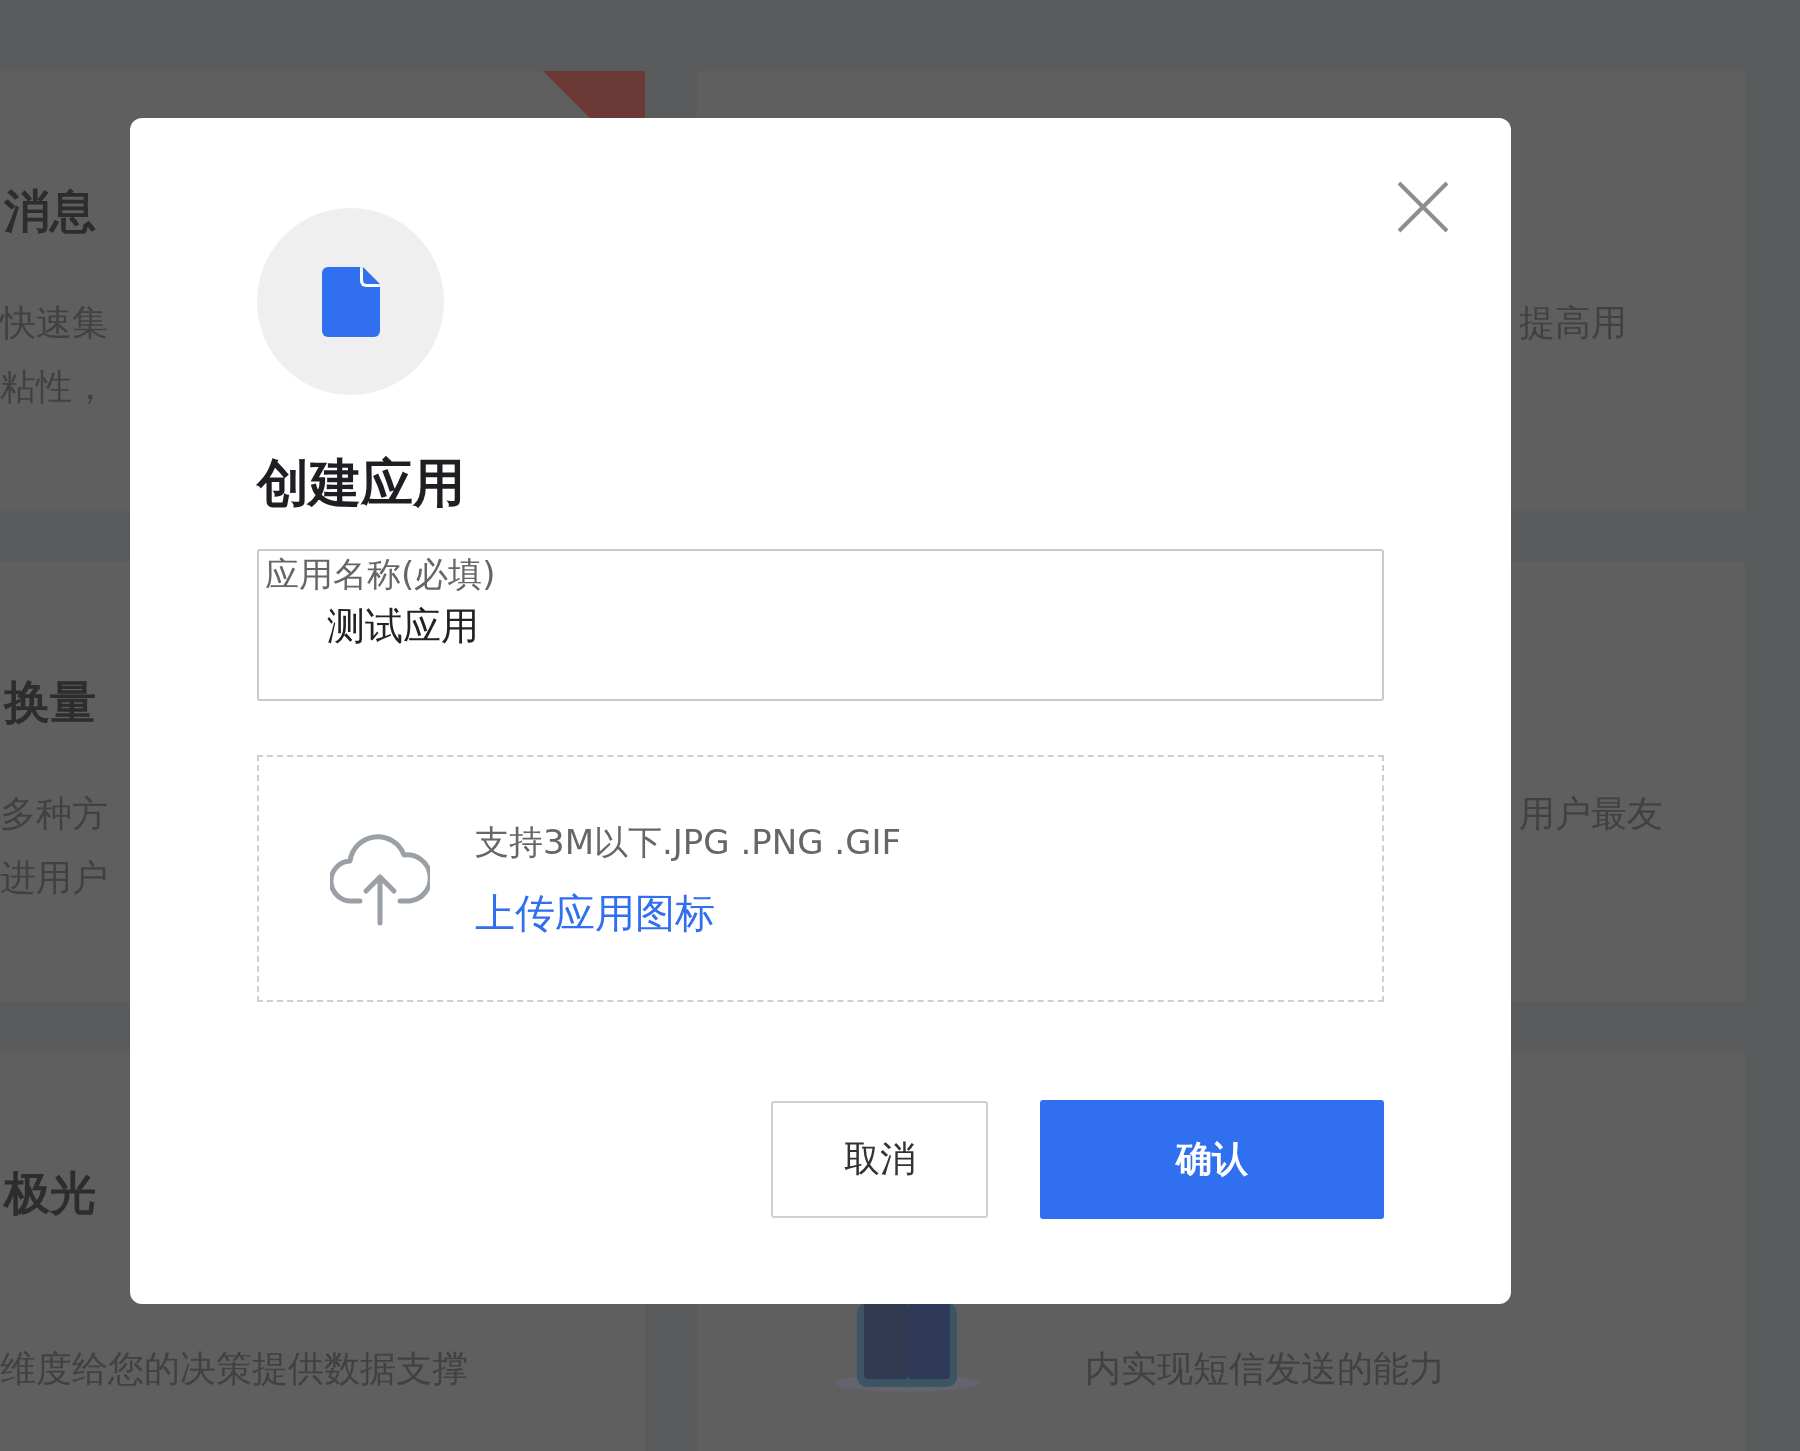 The width and height of the screenshot is (1800, 1451). I want to click on confirm-button: 确认, so click(1212, 1159).